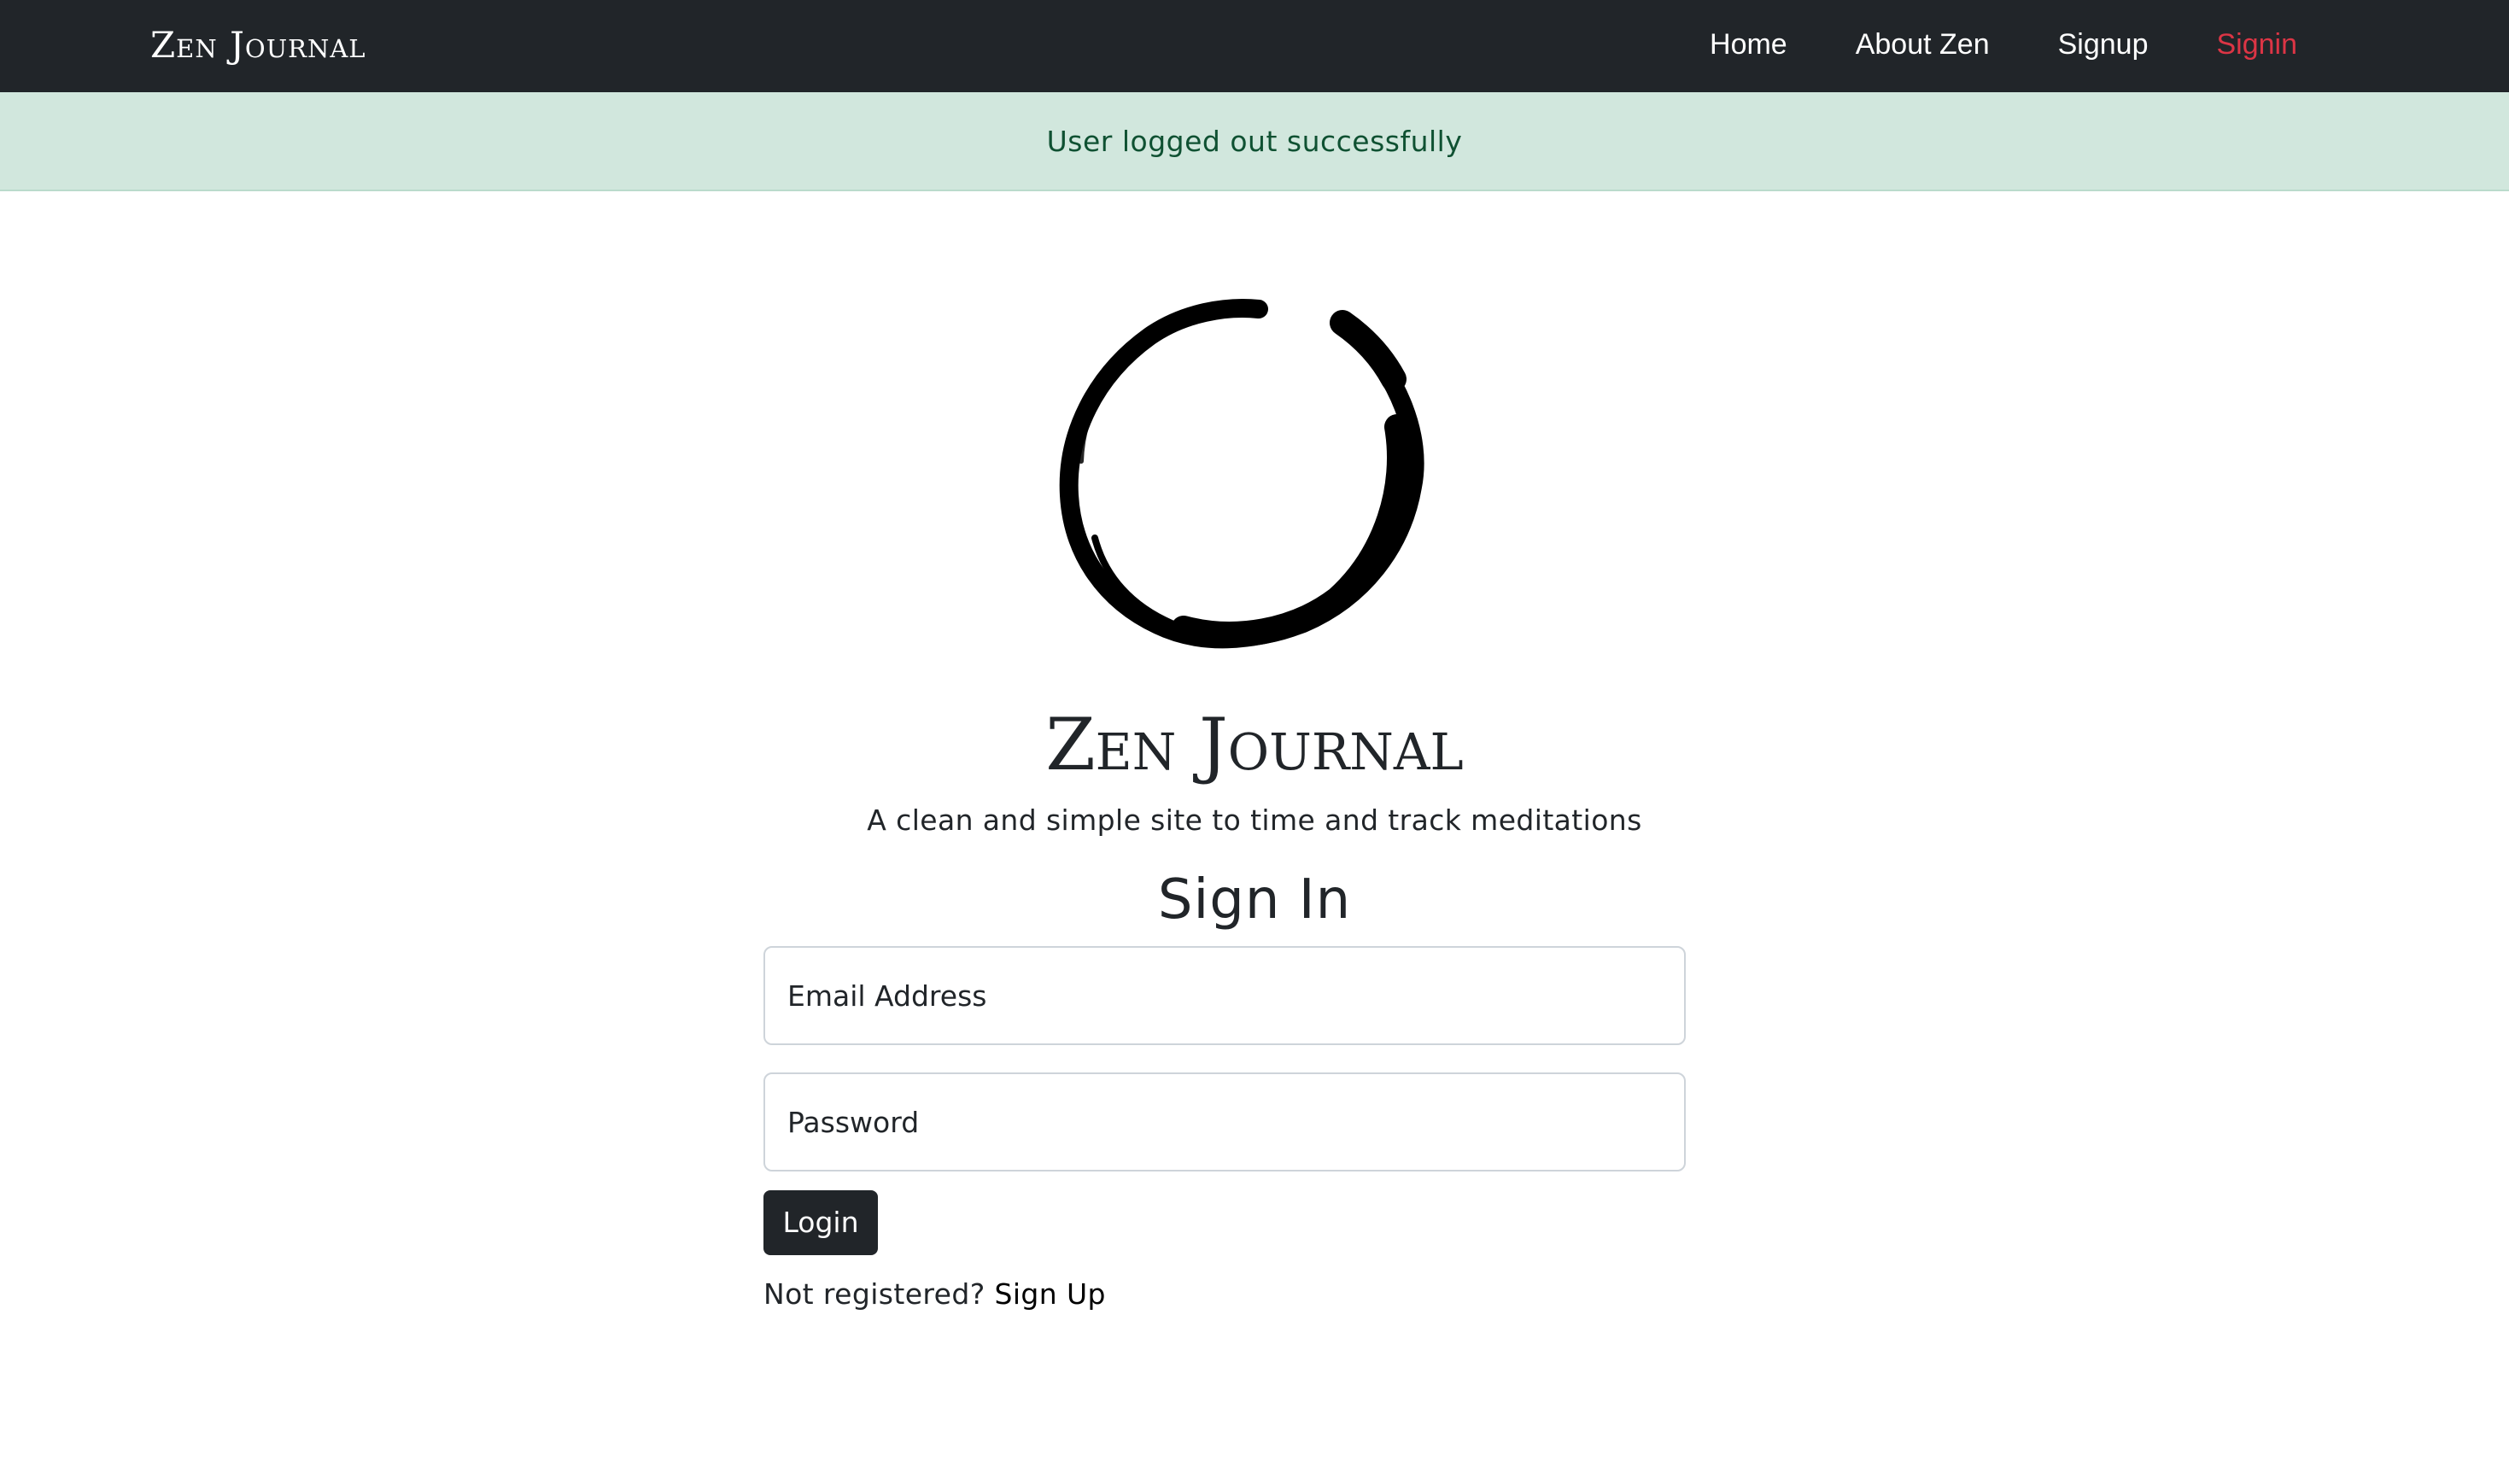 This screenshot has height=1484, width=2509. Describe the element at coordinates (1748, 44) in the screenshot. I see `nav-home-link: Home` at that location.